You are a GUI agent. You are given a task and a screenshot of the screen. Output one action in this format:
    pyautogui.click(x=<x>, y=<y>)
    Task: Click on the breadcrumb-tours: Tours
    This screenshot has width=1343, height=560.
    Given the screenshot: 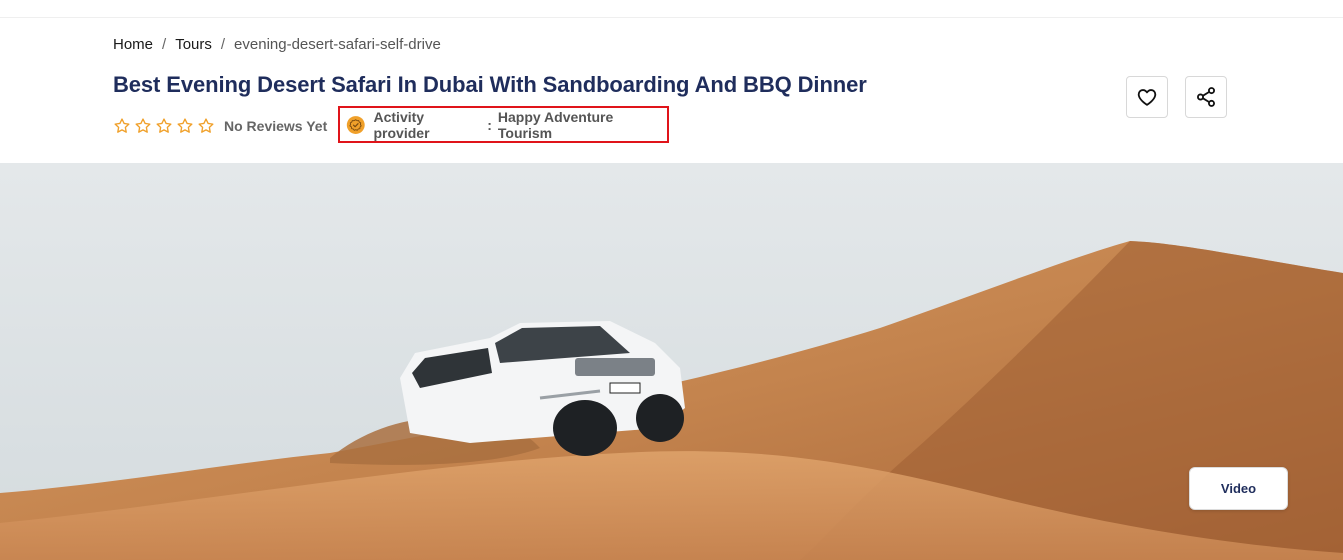 What is the action you would take?
    pyautogui.click(x=193, y=44)
    